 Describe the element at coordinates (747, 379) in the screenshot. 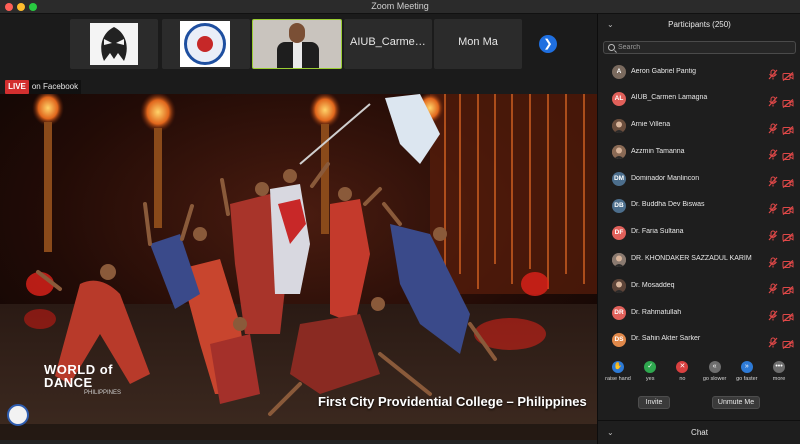

I see `control-label: go faster` at that location.